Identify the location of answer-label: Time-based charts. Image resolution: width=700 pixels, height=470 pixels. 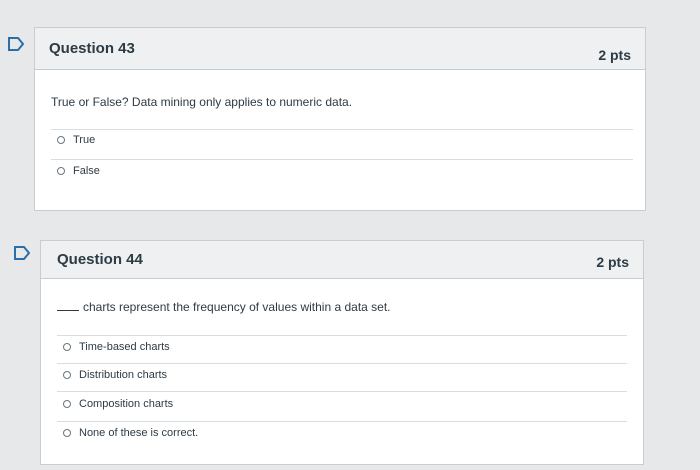
(124, 347).